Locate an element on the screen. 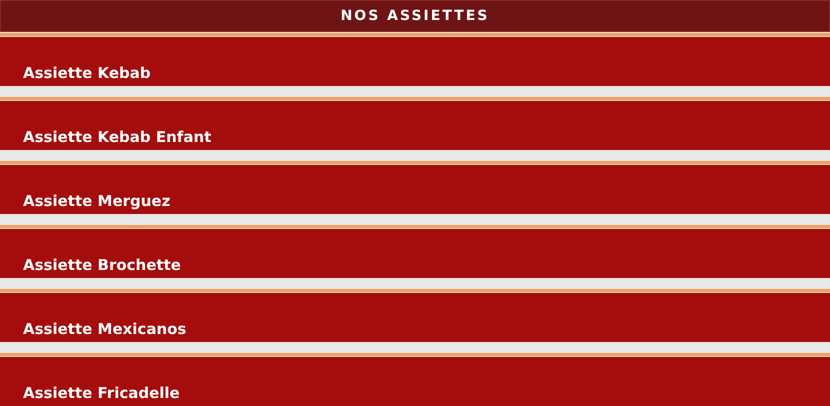 The width and height of the screenshot is (830, 406). menu-item: Assiette Kebab is located at coordinates (415, 59).